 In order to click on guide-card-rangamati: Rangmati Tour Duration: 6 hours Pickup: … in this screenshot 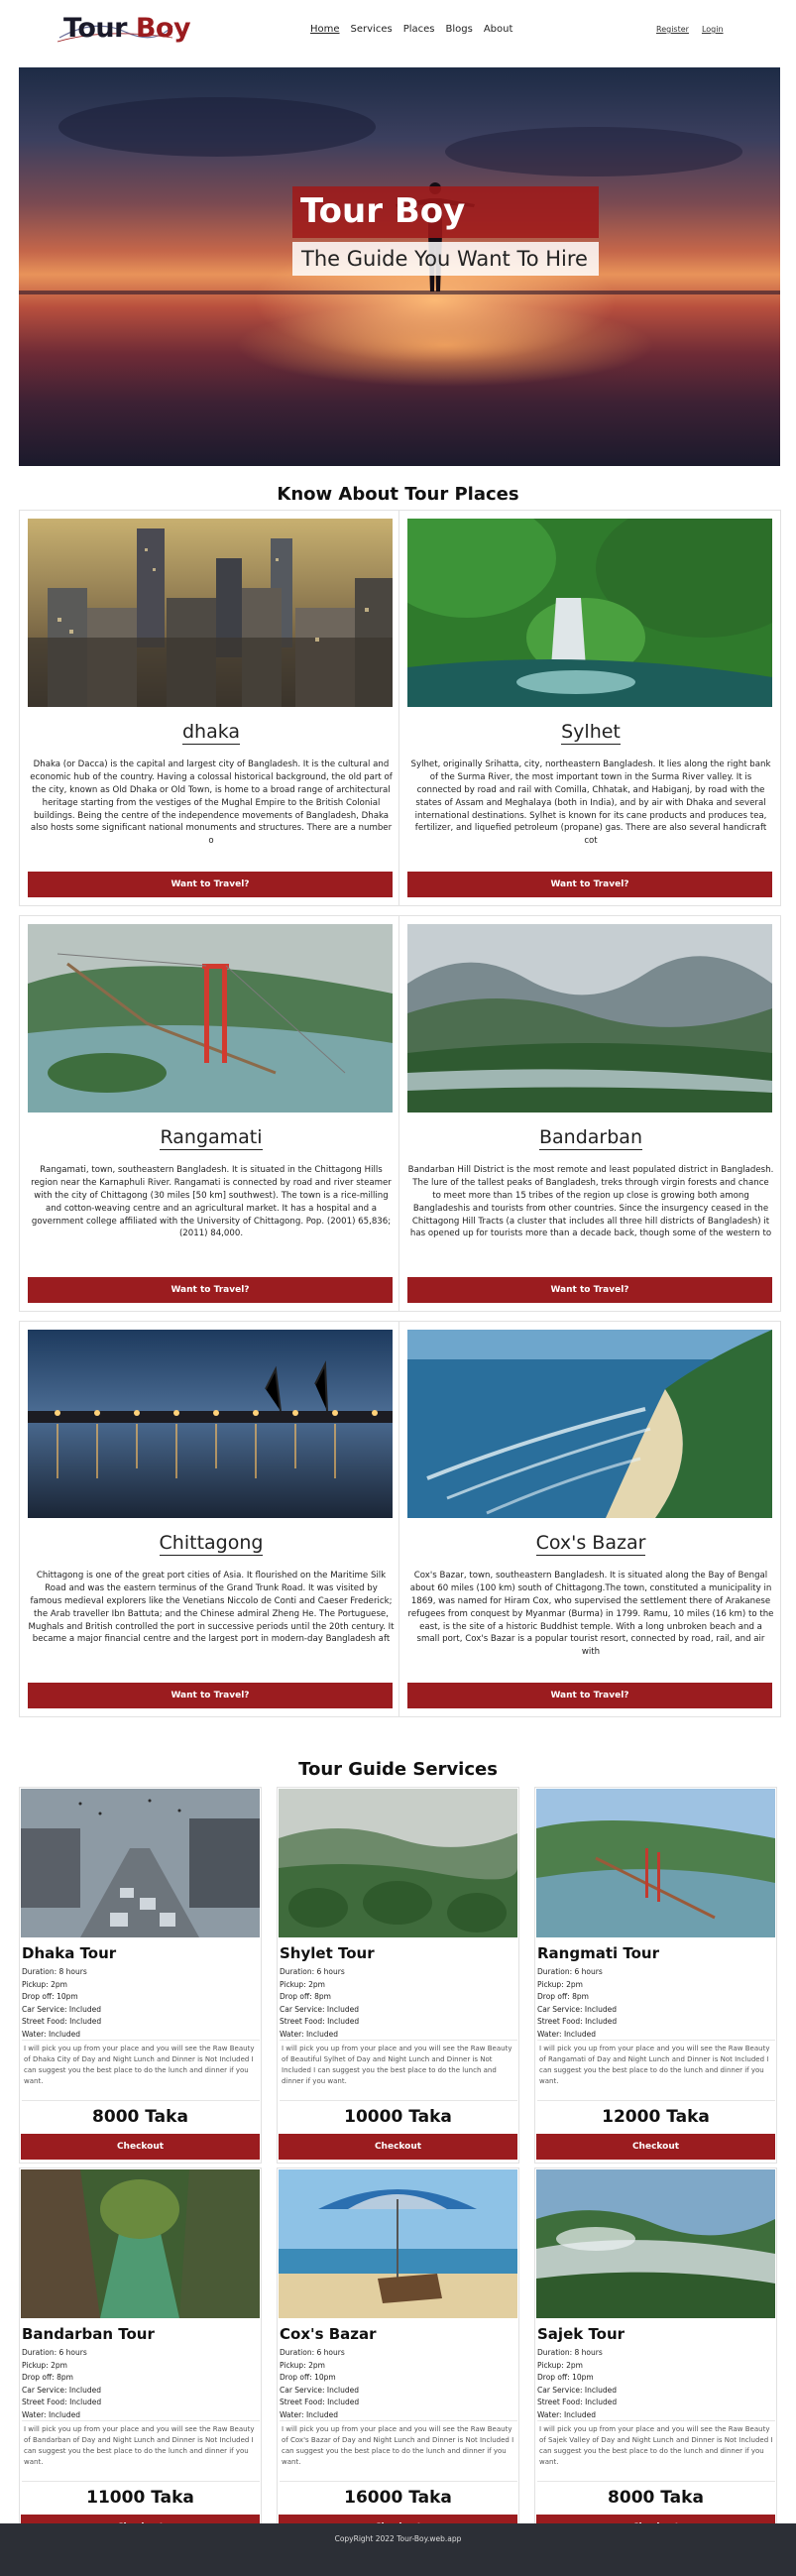, I will do `click(655, 1976)`.